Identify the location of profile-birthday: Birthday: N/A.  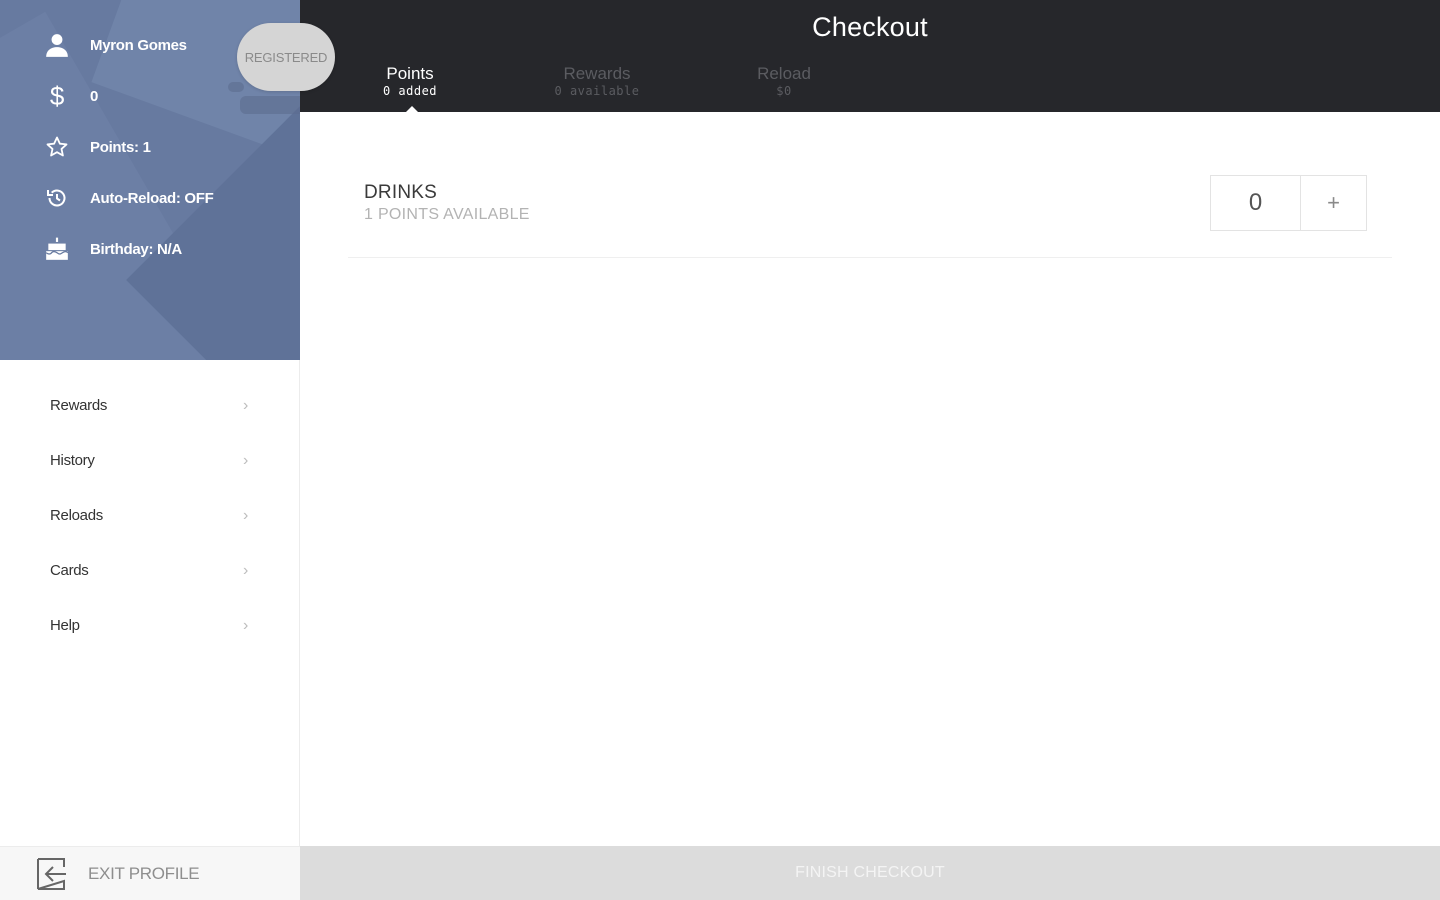
(136, 249).